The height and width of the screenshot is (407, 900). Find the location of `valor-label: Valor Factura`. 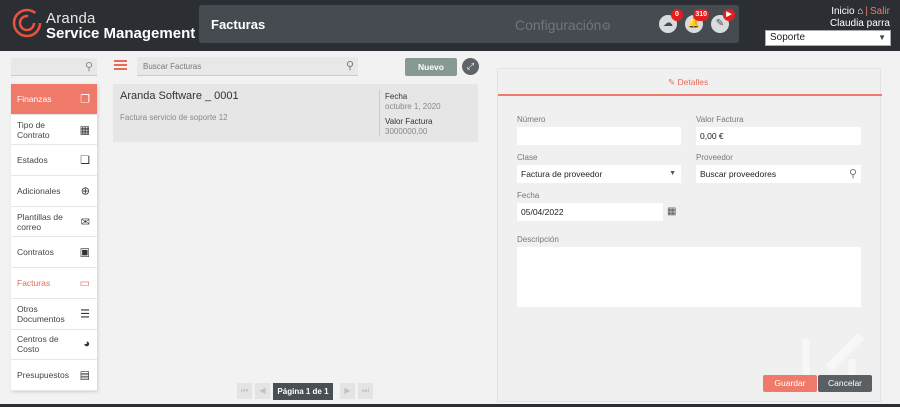

valor-label: Valor Factura is located at coordinates (409, 121).